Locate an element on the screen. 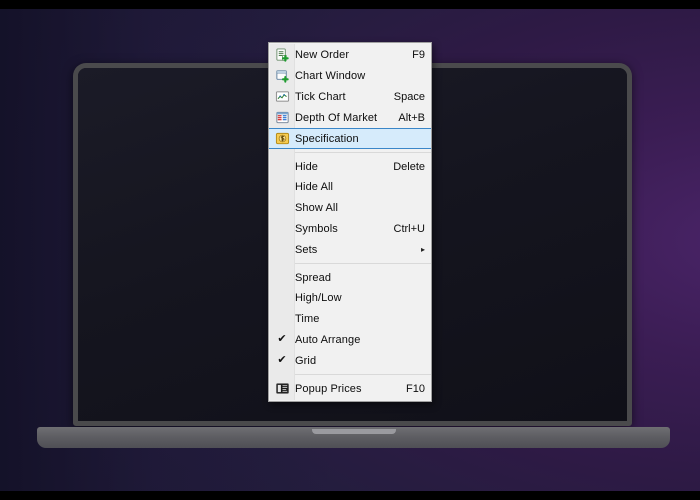 The image size is (700, 500). menu-item-hide: Hide Delete is located at coordinates (350, 166).